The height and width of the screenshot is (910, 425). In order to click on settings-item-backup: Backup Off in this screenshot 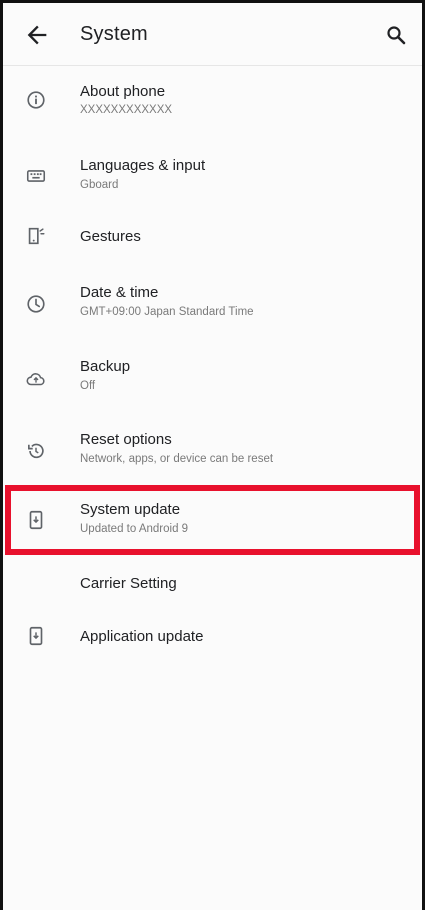, I will do `click(212, 376)`.